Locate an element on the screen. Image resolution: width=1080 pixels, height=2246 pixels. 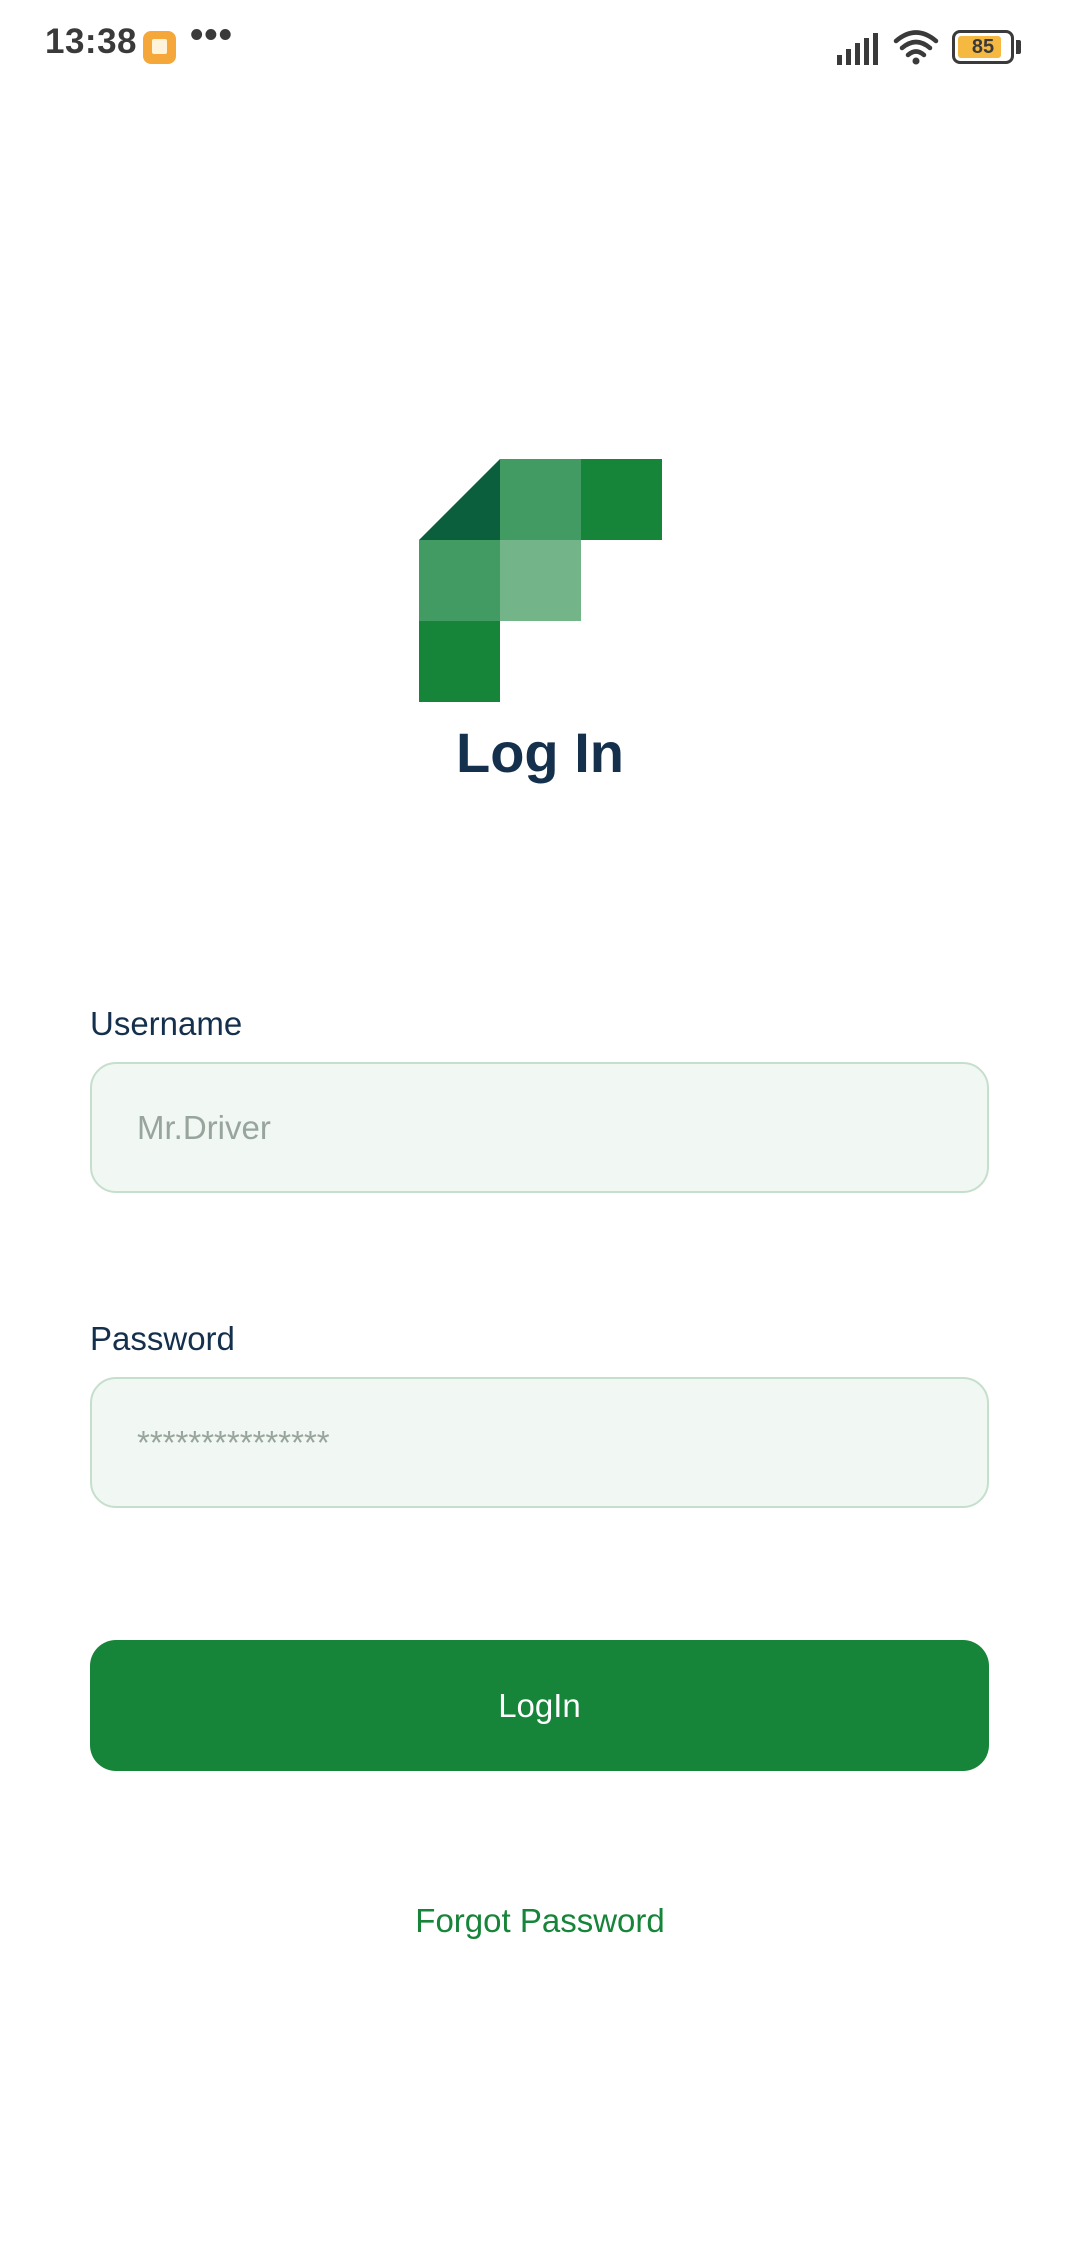
login-button: LogIn is located at coordinates (539, 1705).